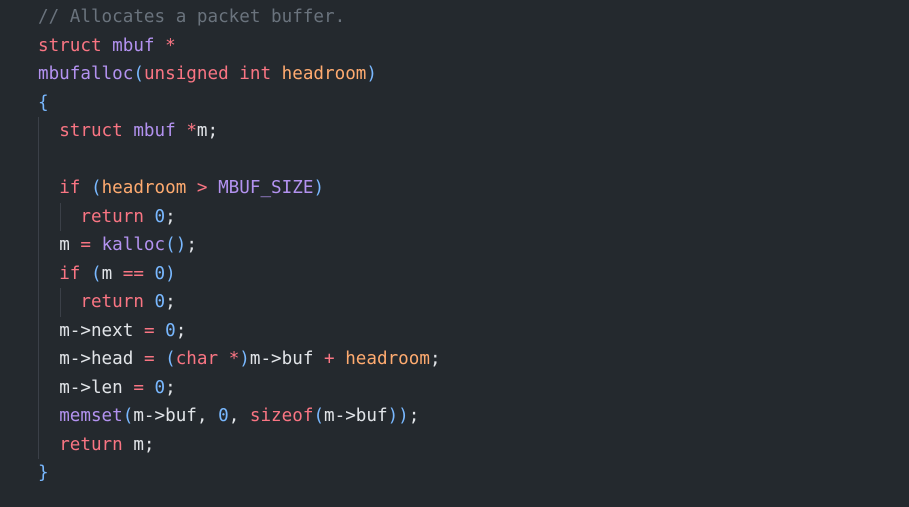 This screenshot has width=909, height=507. I want to click on code-token-plain: m->buf, so click(281, 359).